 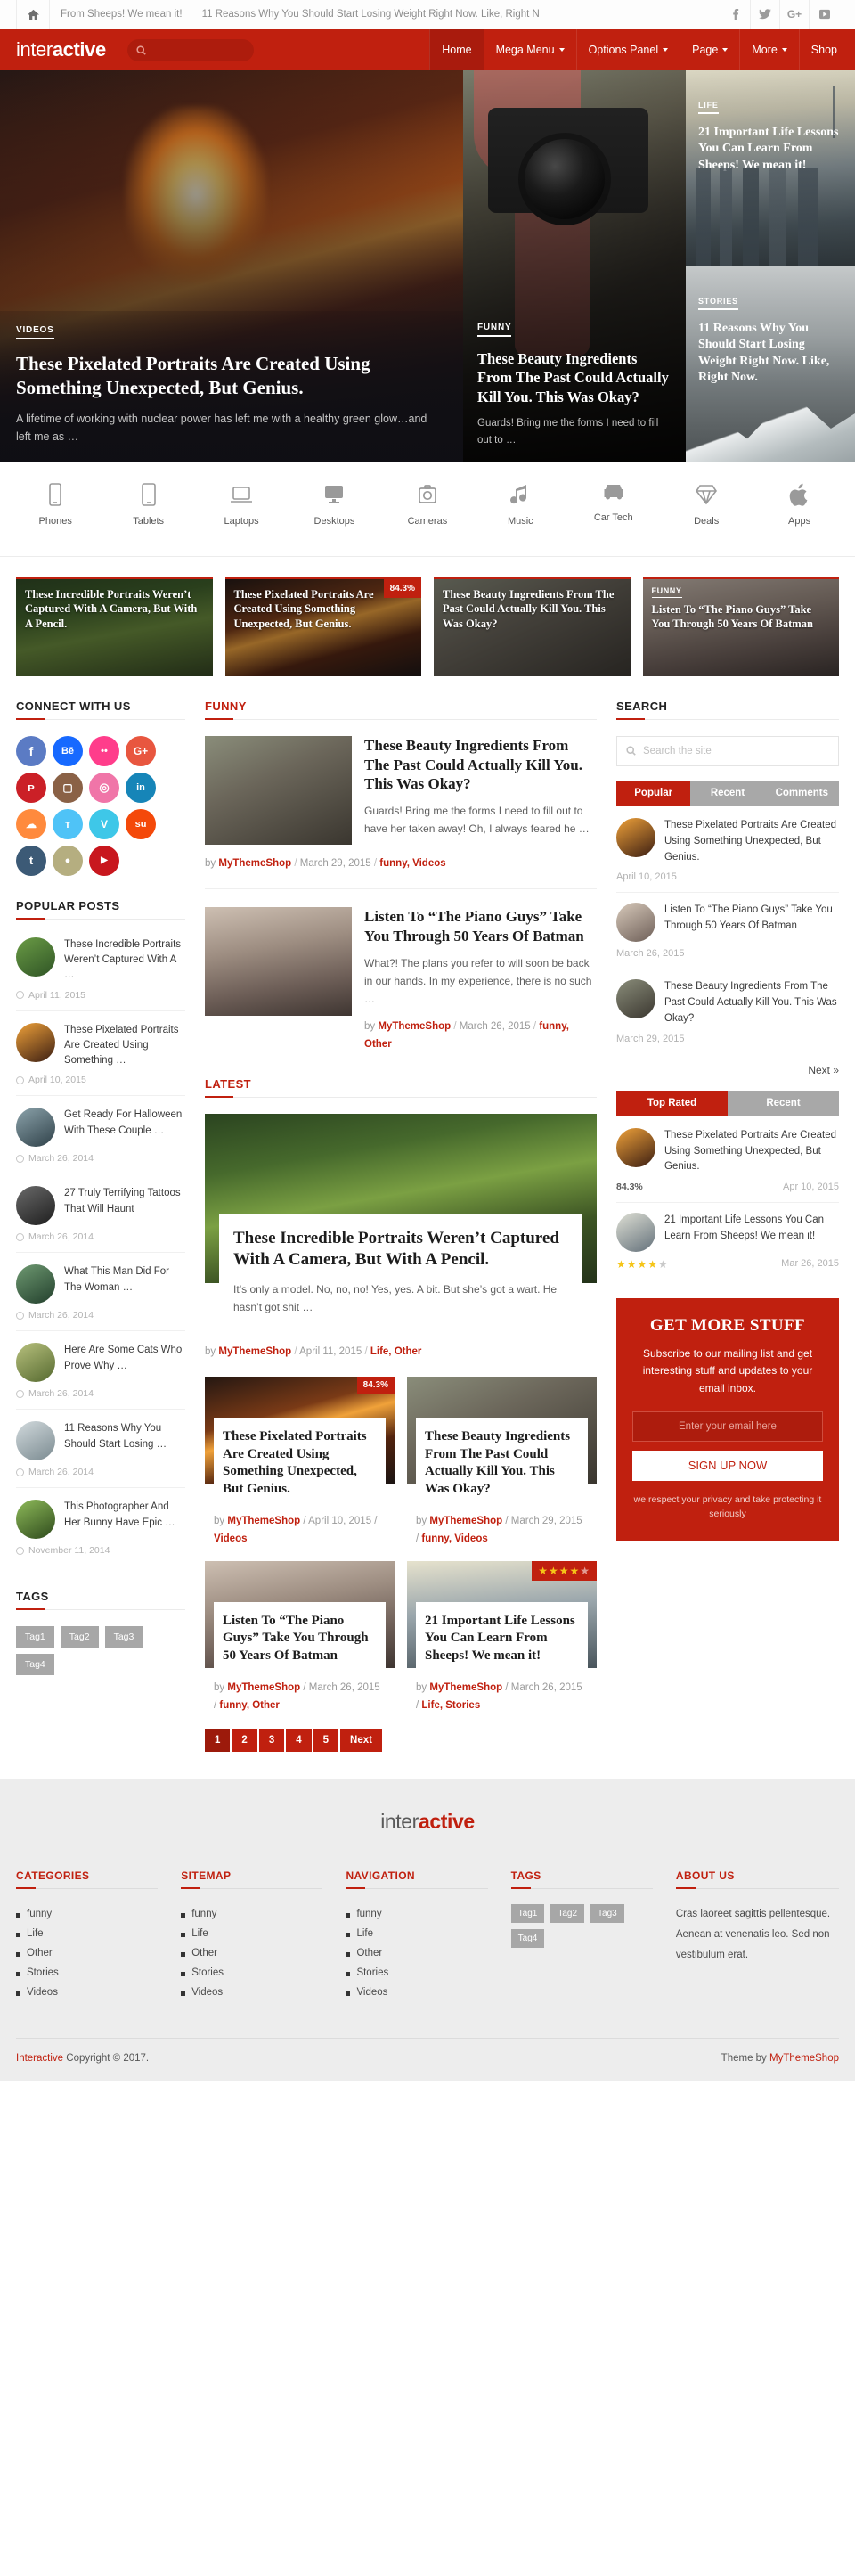 What do you see at coordinates (627, 49) in the screenshot?
I see `nav-item-options-panel: Options Panel` at bounding box center [627, 49].